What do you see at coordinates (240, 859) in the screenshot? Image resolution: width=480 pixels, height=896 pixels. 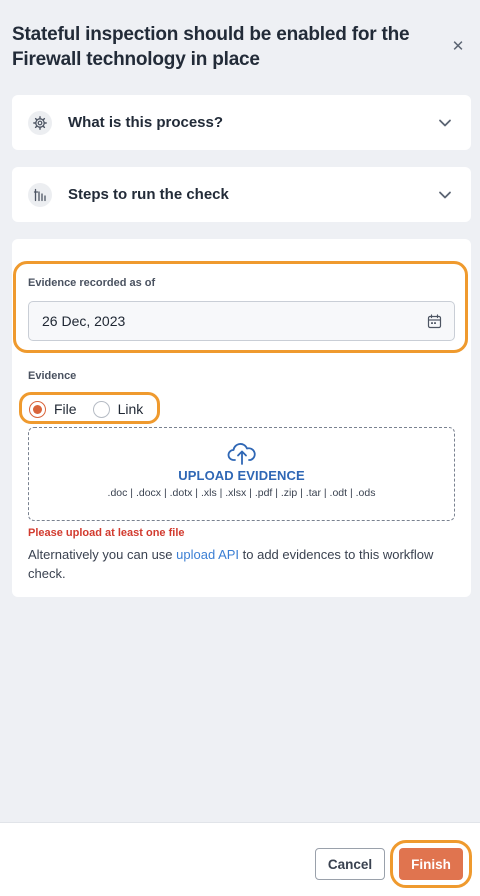 I see `dialog-footer: Cancel Finish` at bounding box center [240, 859].